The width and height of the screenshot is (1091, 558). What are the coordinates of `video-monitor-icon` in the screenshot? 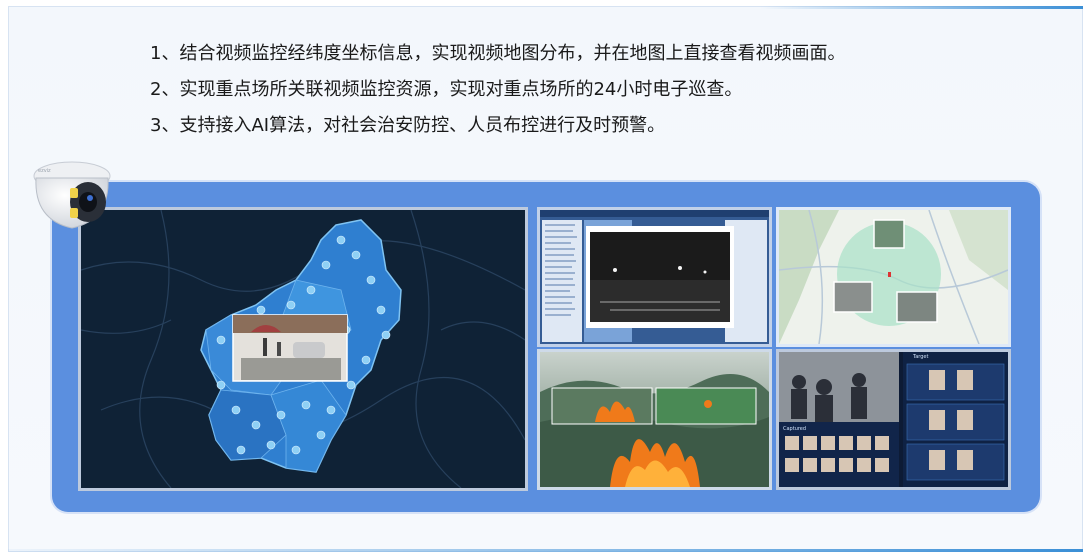 It's located at (654, 277).